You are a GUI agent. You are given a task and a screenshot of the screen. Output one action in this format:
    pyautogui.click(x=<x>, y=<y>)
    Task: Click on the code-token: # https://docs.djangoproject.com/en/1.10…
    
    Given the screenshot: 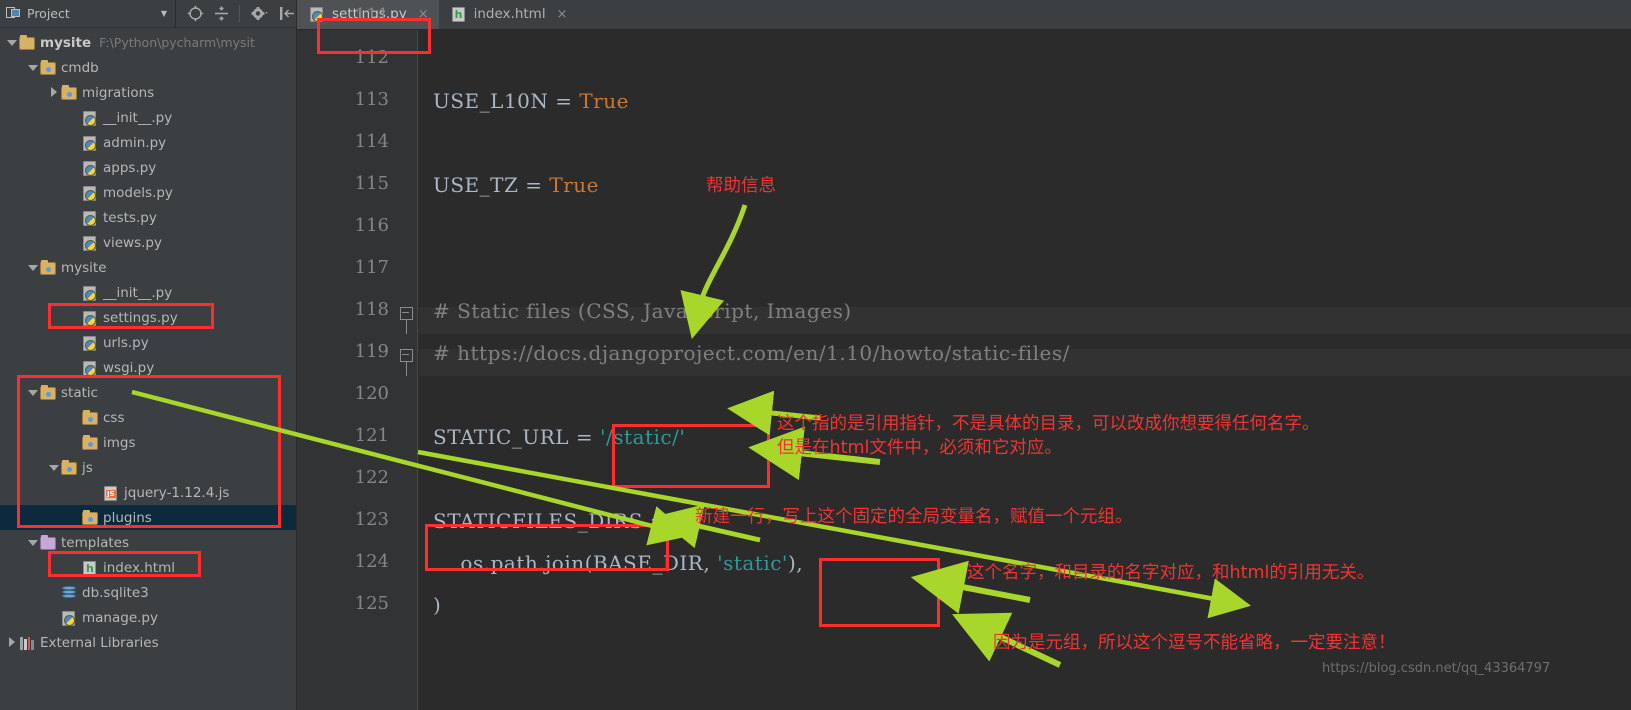 What is the action you would take?
    pyautogui.click(x=751, y=353)
    